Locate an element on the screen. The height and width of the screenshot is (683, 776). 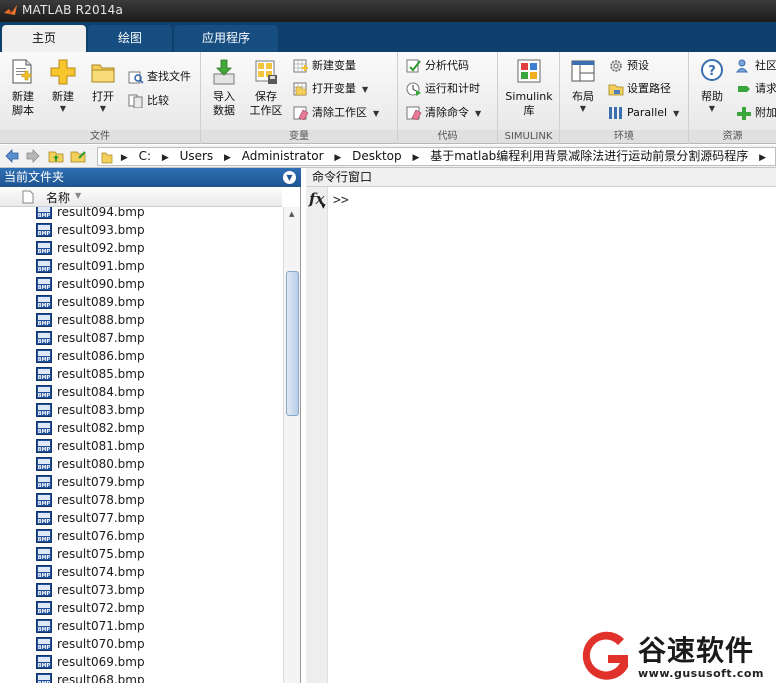
tab-apps: 应用程序 is located at coordinates (226, 38).